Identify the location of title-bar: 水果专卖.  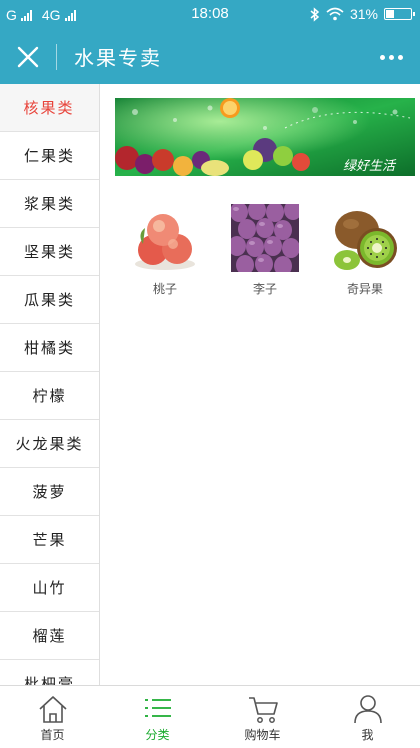
(210, 57).